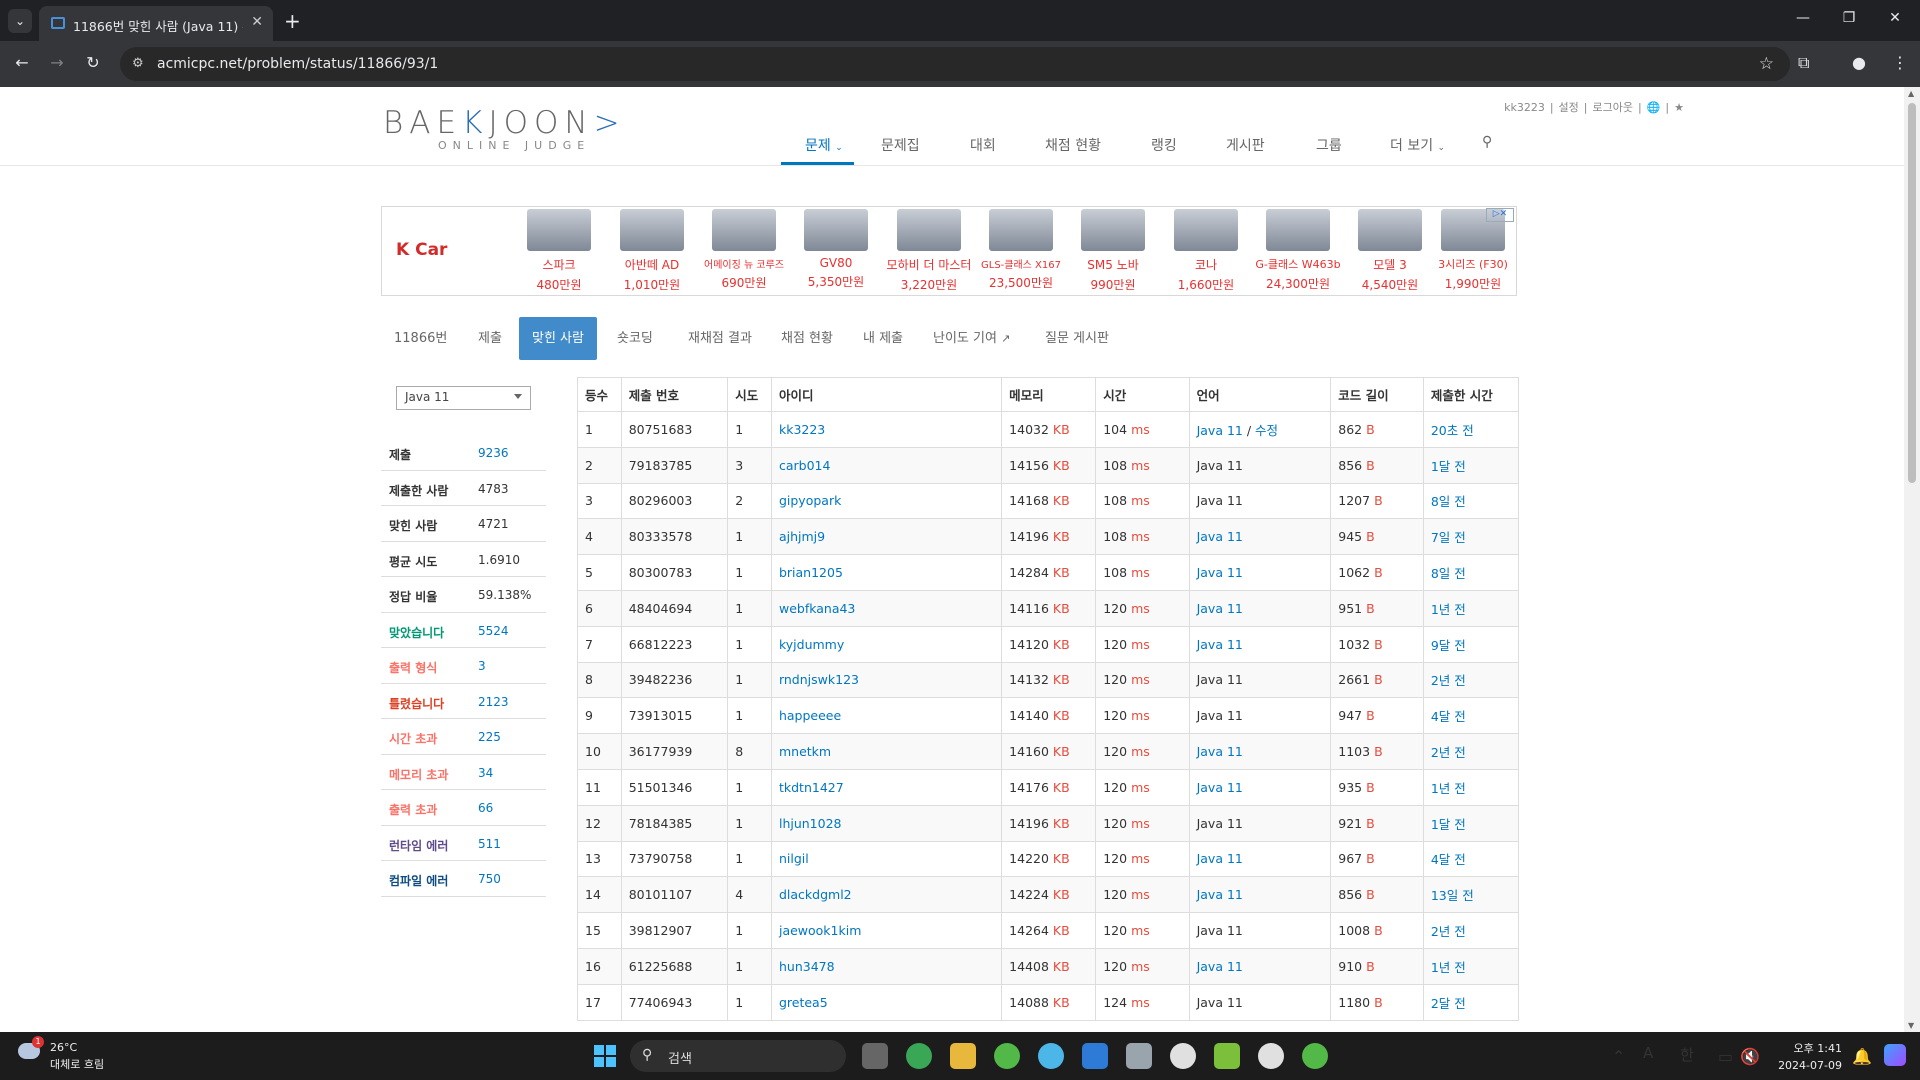 The height and width of the screenshot is (1080, 1920). What do you see at coordinates (482, 666) in the screenshot?
I see `stat-value: 3` at bounding box center [482, 666].